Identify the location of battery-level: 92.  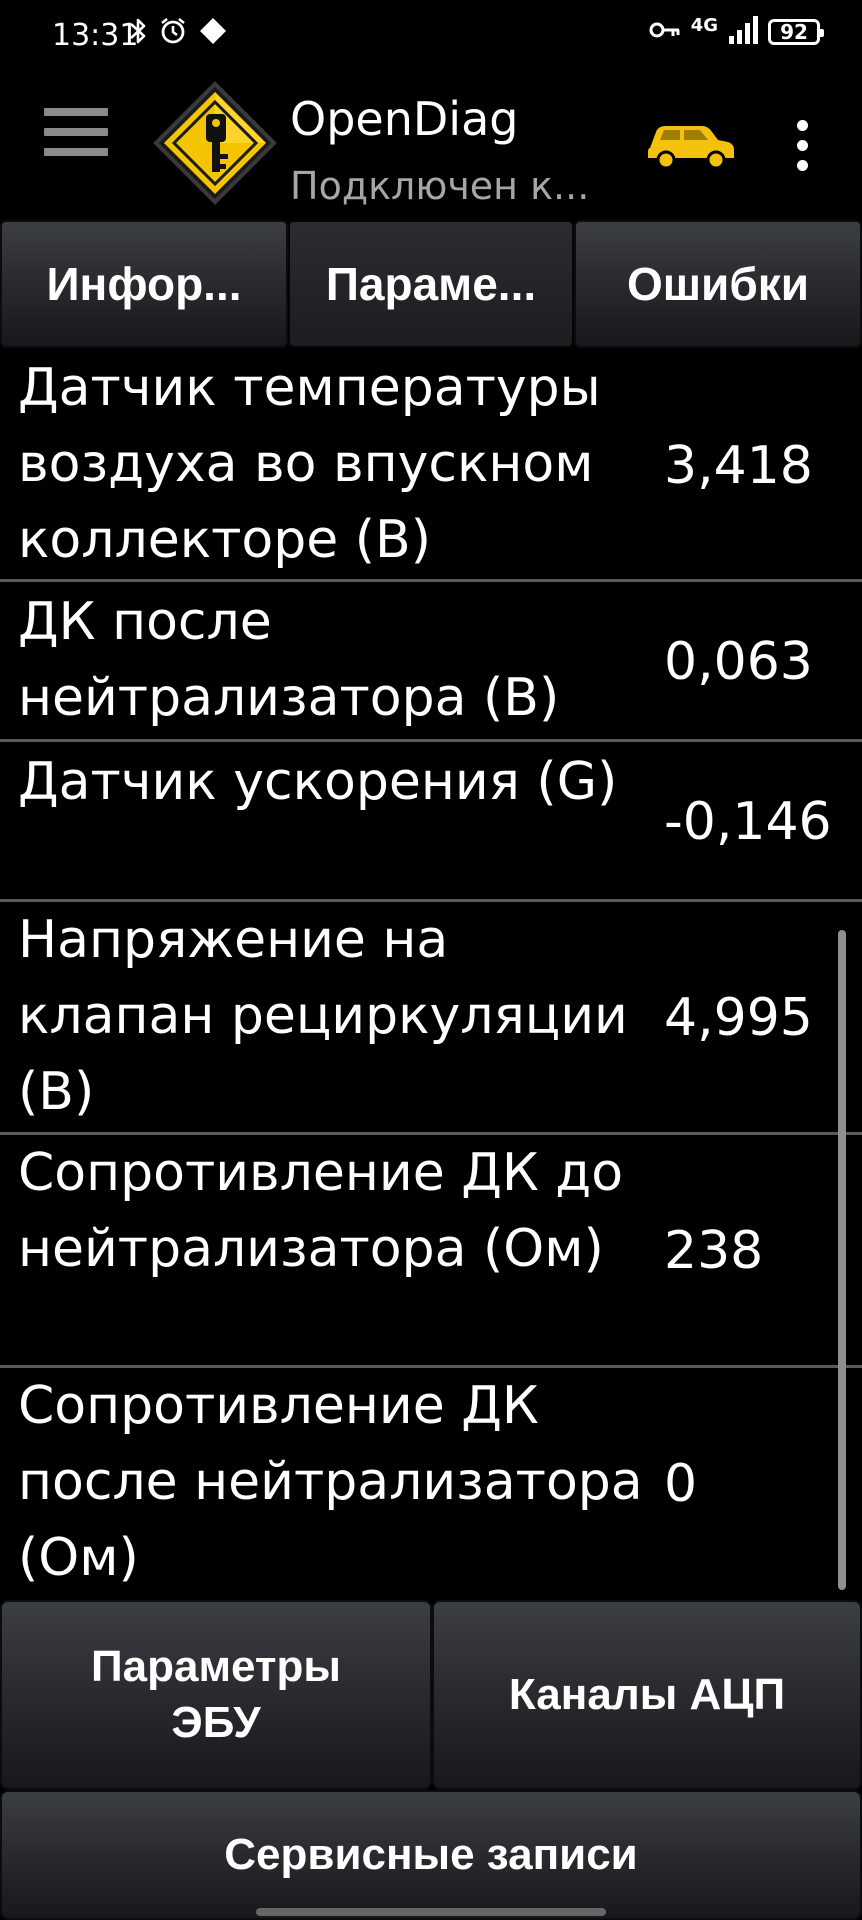
(794, 32).